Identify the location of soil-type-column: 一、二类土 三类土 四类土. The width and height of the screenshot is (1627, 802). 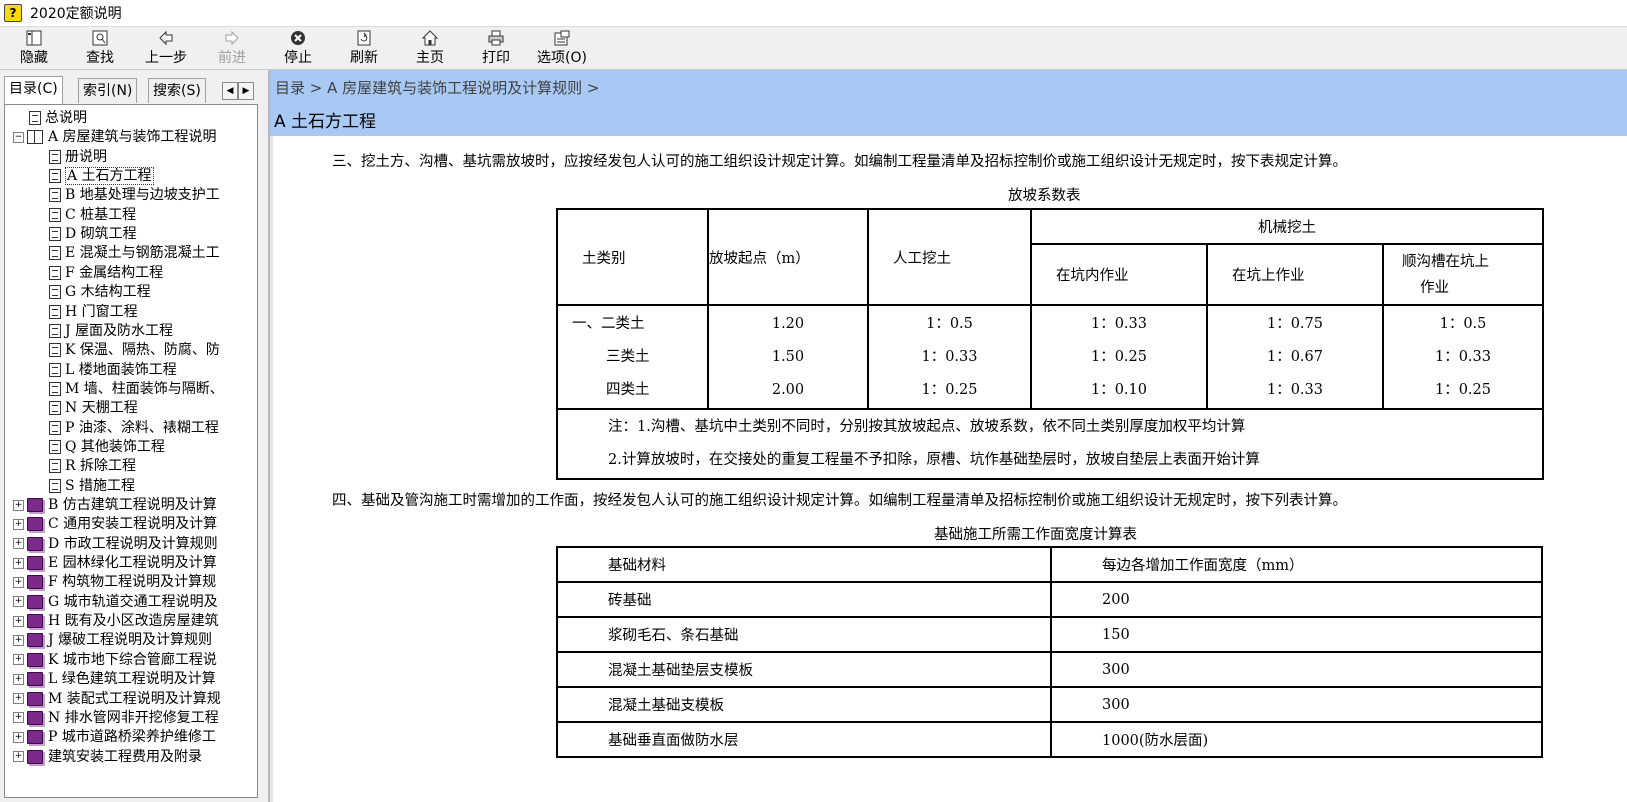
(632, 357).